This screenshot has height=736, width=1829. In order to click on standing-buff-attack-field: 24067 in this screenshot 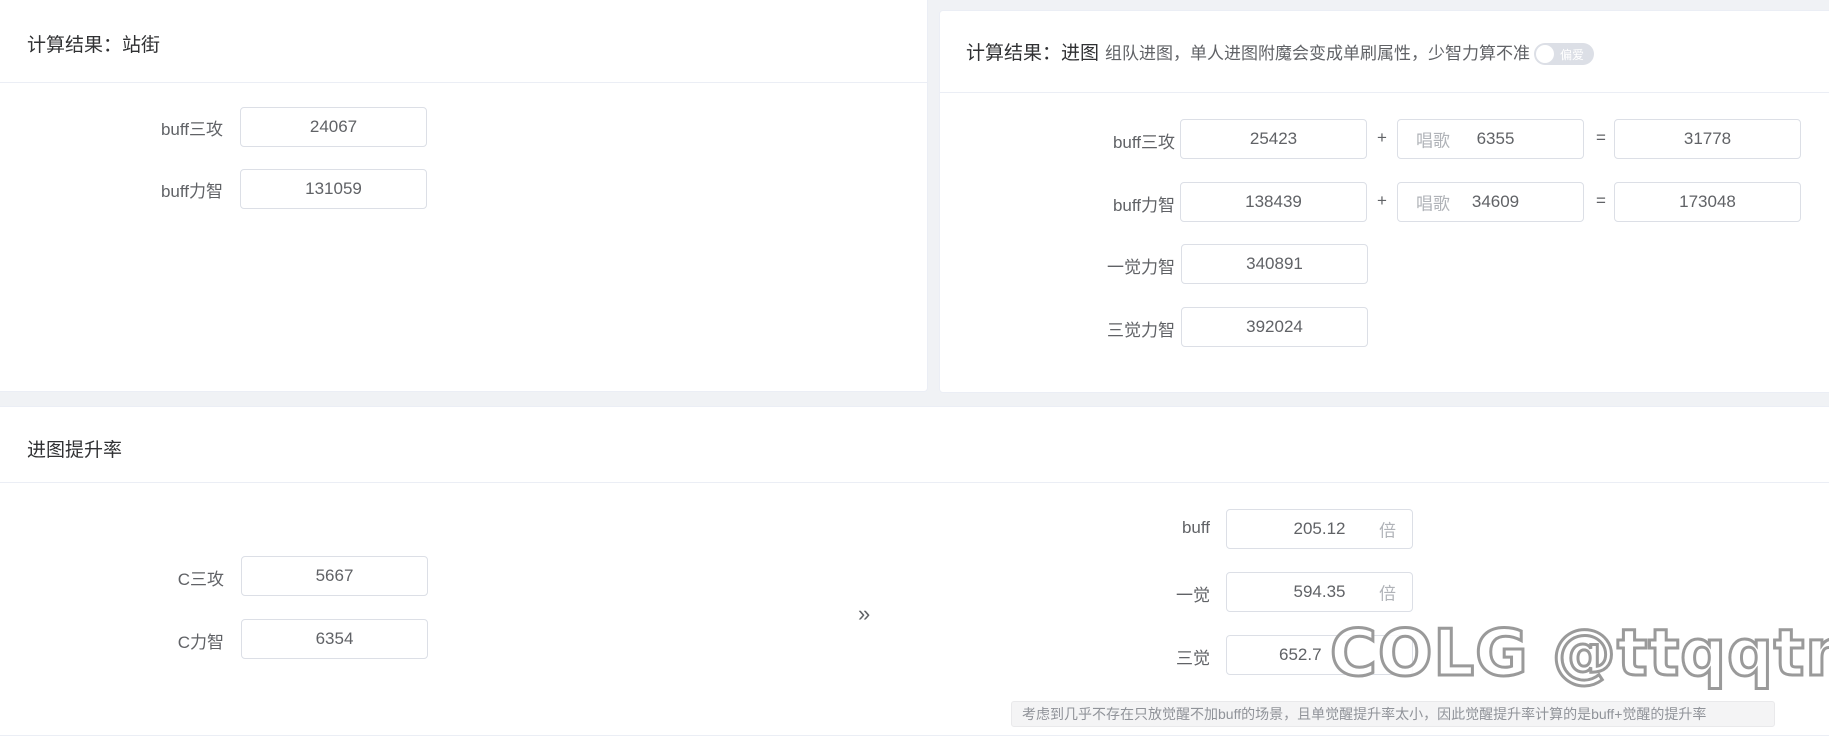, I will do `click(333, 127)`.